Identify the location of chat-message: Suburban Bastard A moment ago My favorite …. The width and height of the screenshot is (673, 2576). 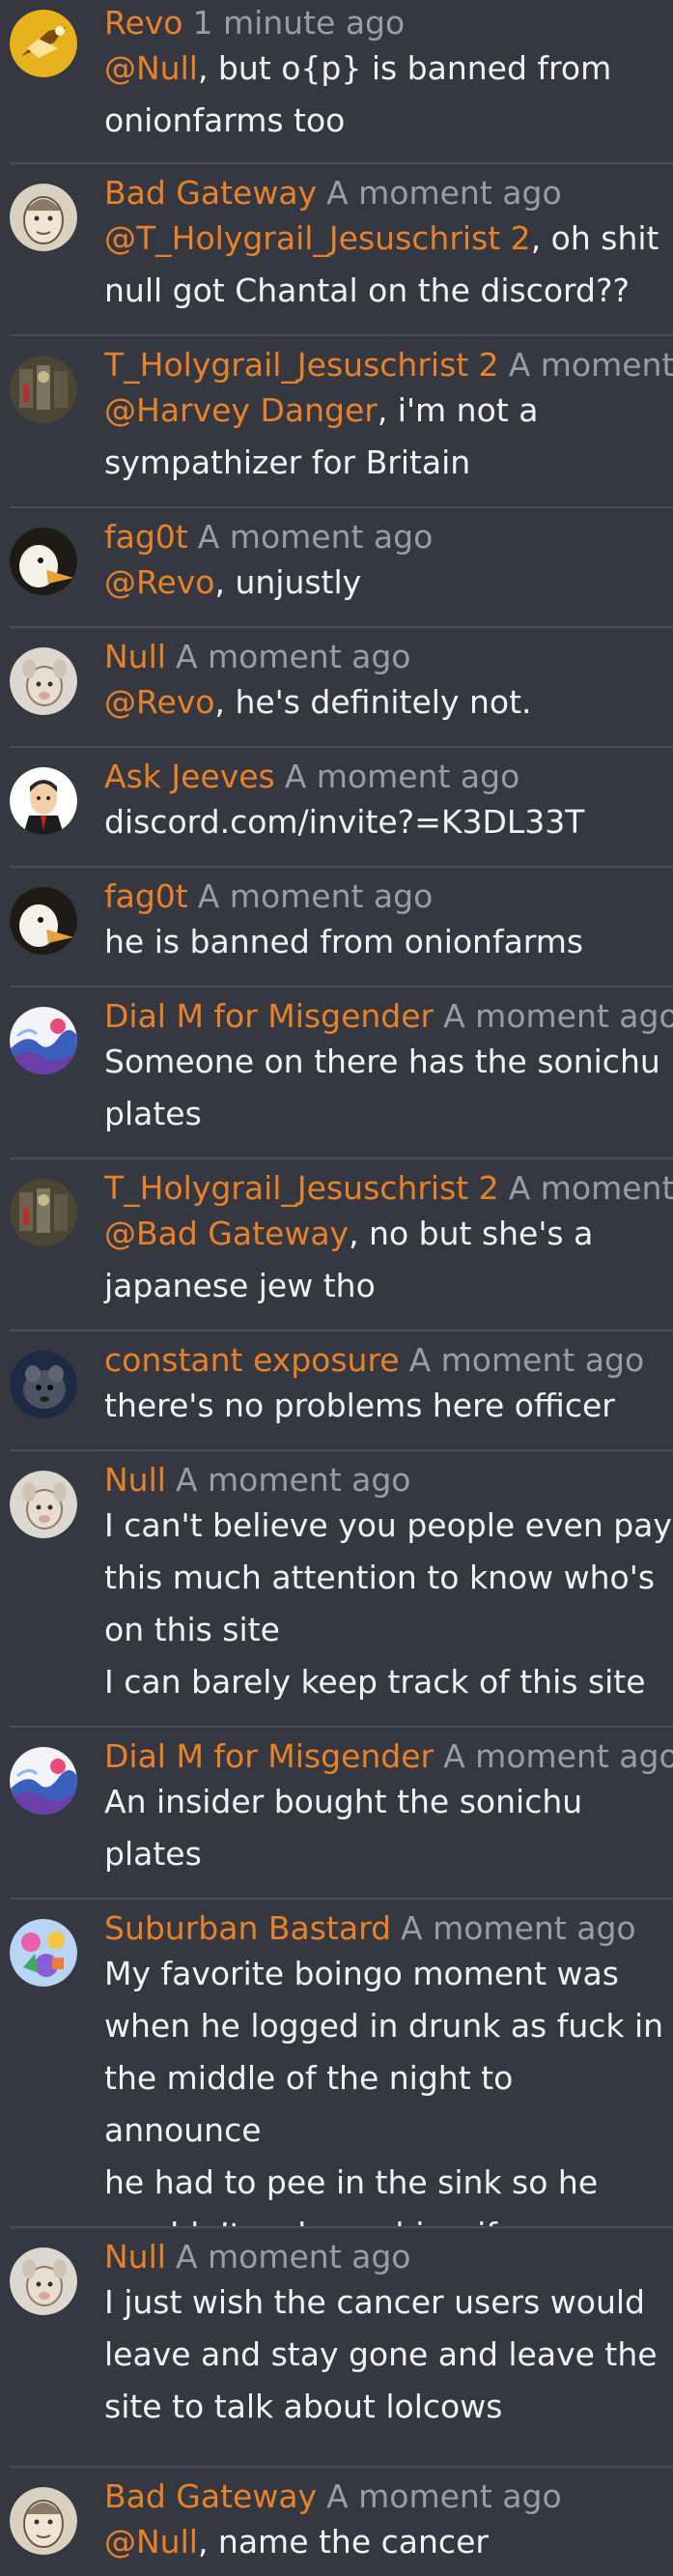
(342, 2063).